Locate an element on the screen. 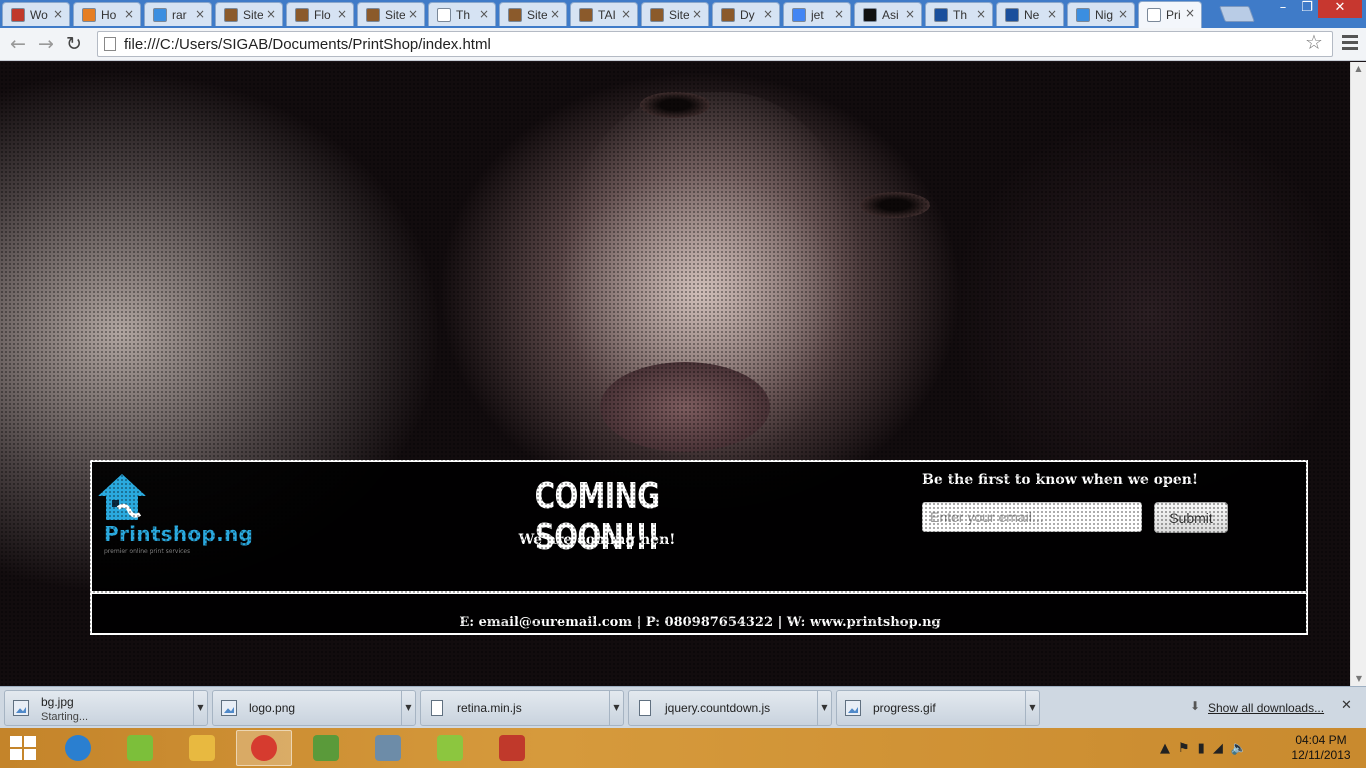 This screenshot has width=1366, height=768. browser-tab: Flo × is located at coordinates (320, 14).